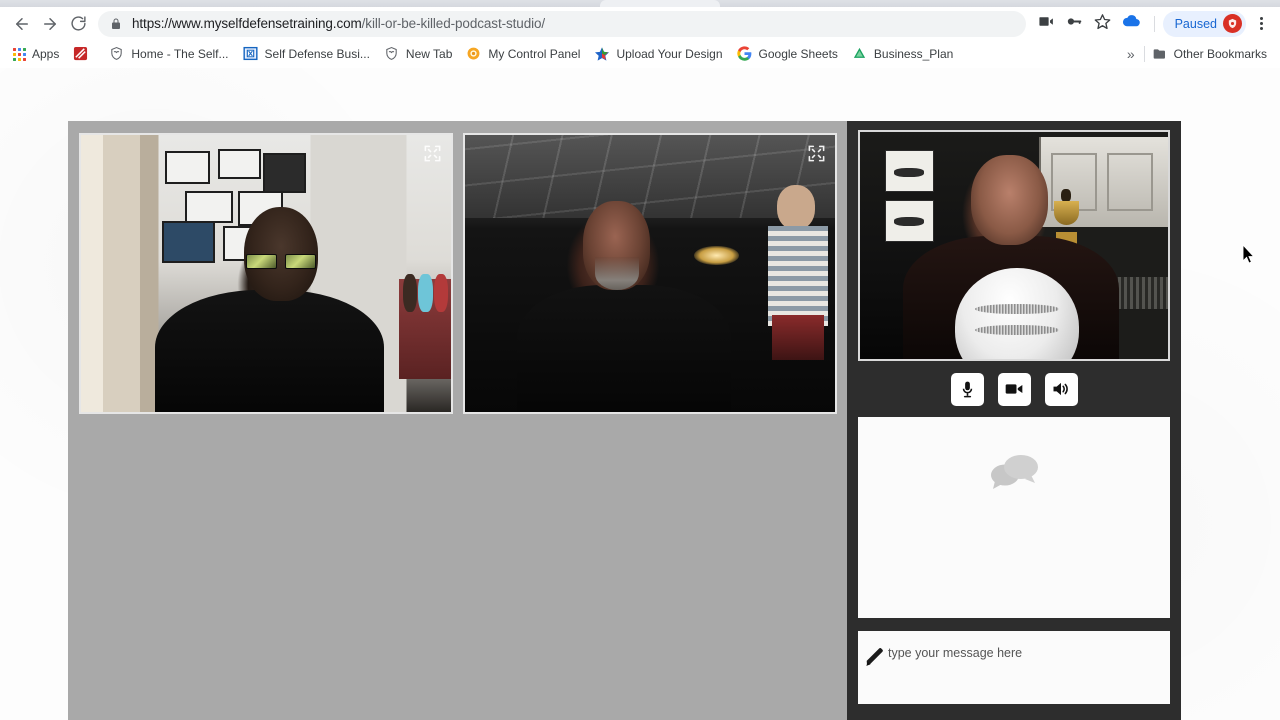 The height and width of the screenshot is (720, 1280). I want to click on apps-grid-icon, so click(19, 54).